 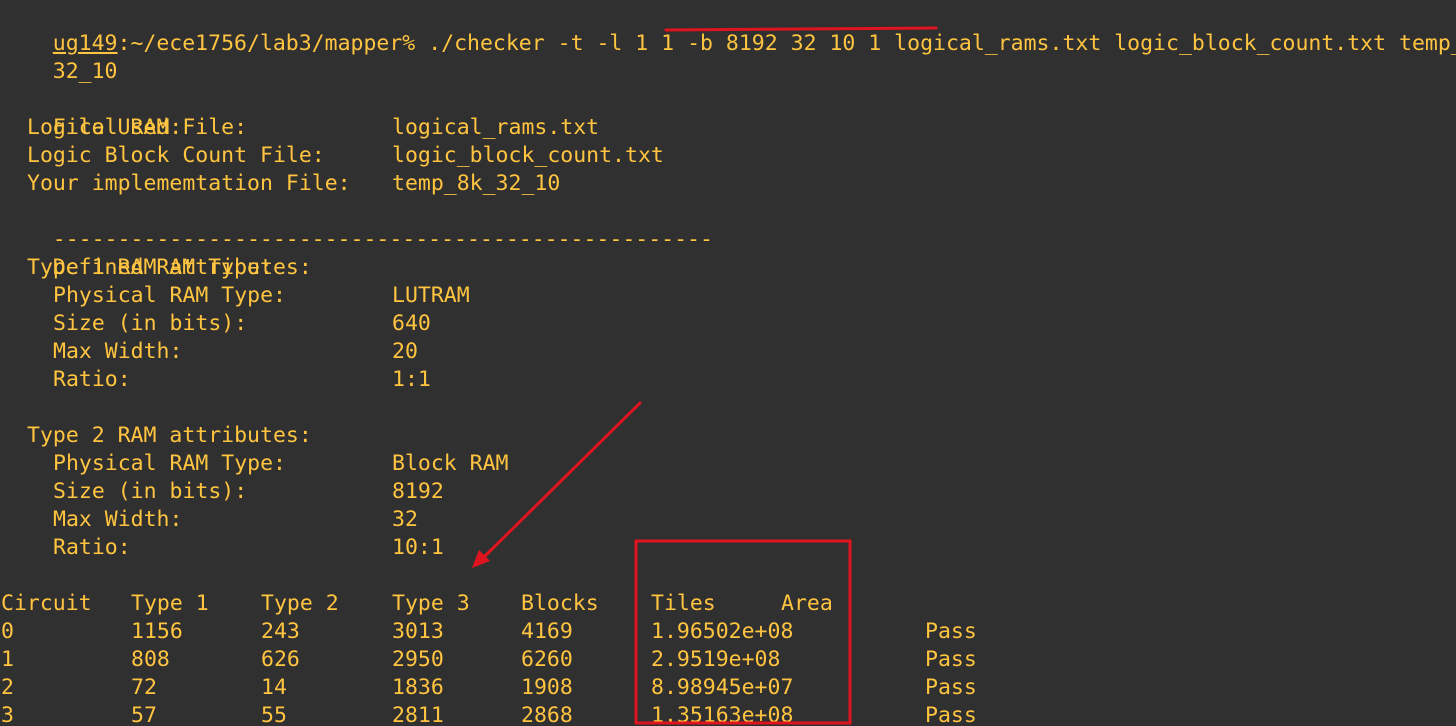 What do you see at coordinates (144, 687) in the screenshot?
I see `cell-type1: 72` at bounding box center [144, 687].